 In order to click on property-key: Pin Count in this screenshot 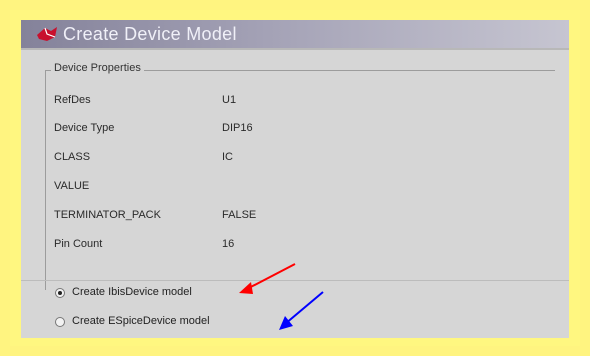, I will do `click(78, 244)`.